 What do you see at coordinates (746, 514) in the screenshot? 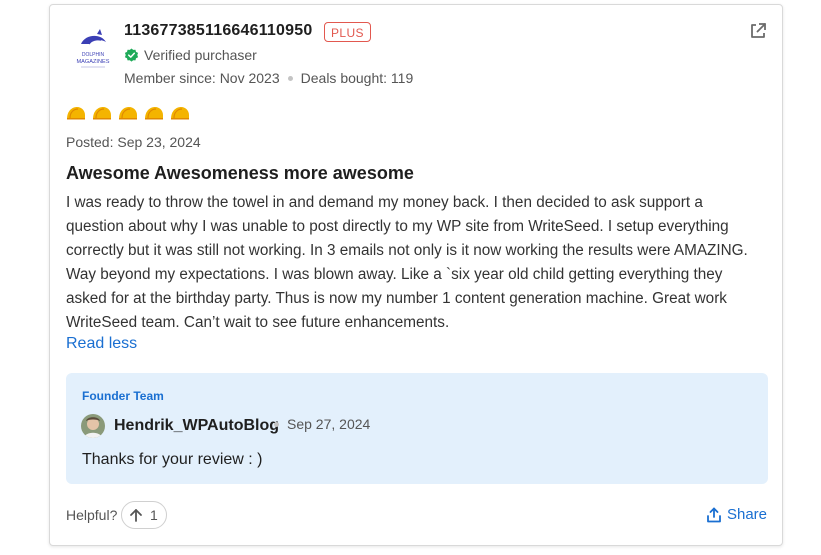
I see `share-label: Share` at bounding box center [746, 514].